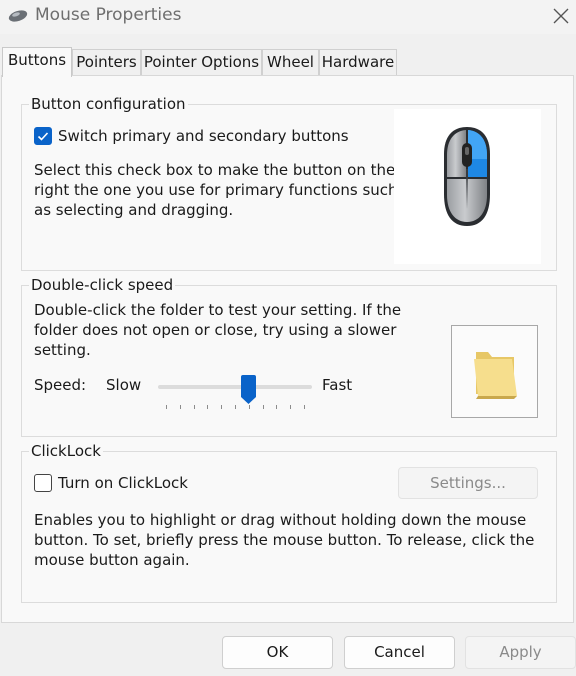 The image size is (576, 676). I want to click on tab-wheel: Wheel, so click(290, 62).